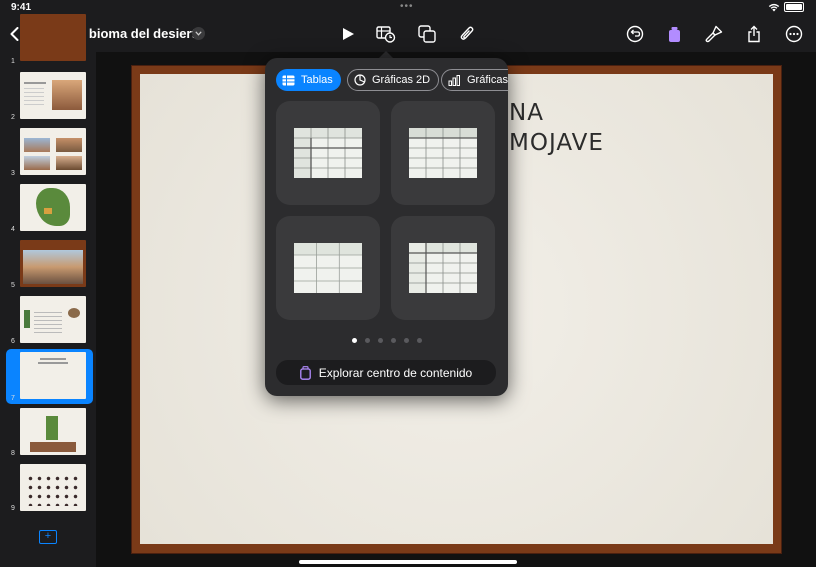 The height and width of the screenshot is (567, 816). What do you see at coordinates (348, 34) in the screenshot?
I see `play-icon` at bounding box center [348, 34].